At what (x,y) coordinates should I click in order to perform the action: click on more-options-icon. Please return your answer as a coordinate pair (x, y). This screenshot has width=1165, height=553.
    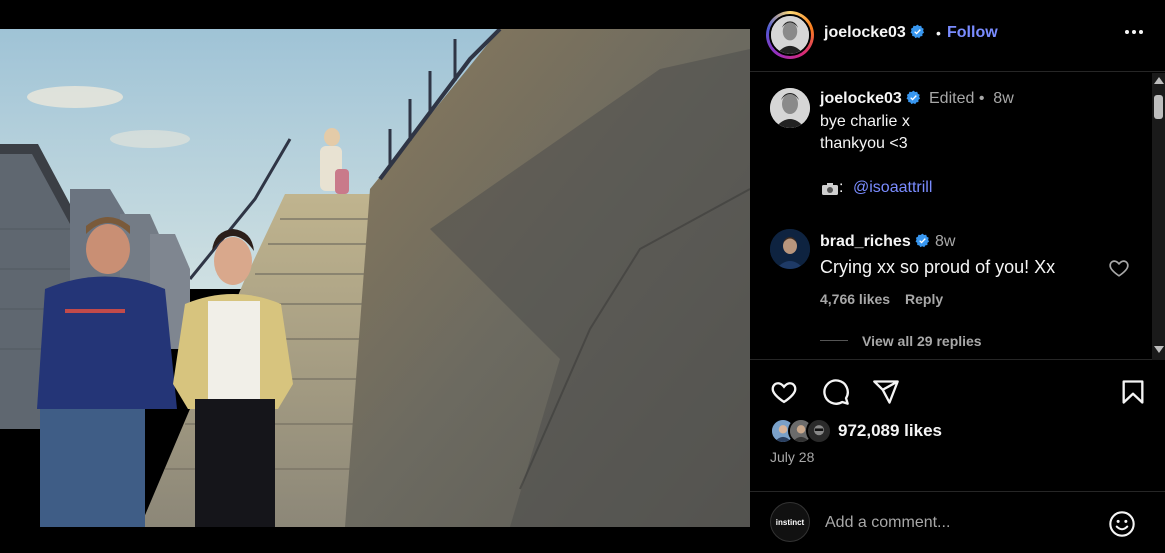
    Looking at the image, I should click on (1134, 32).